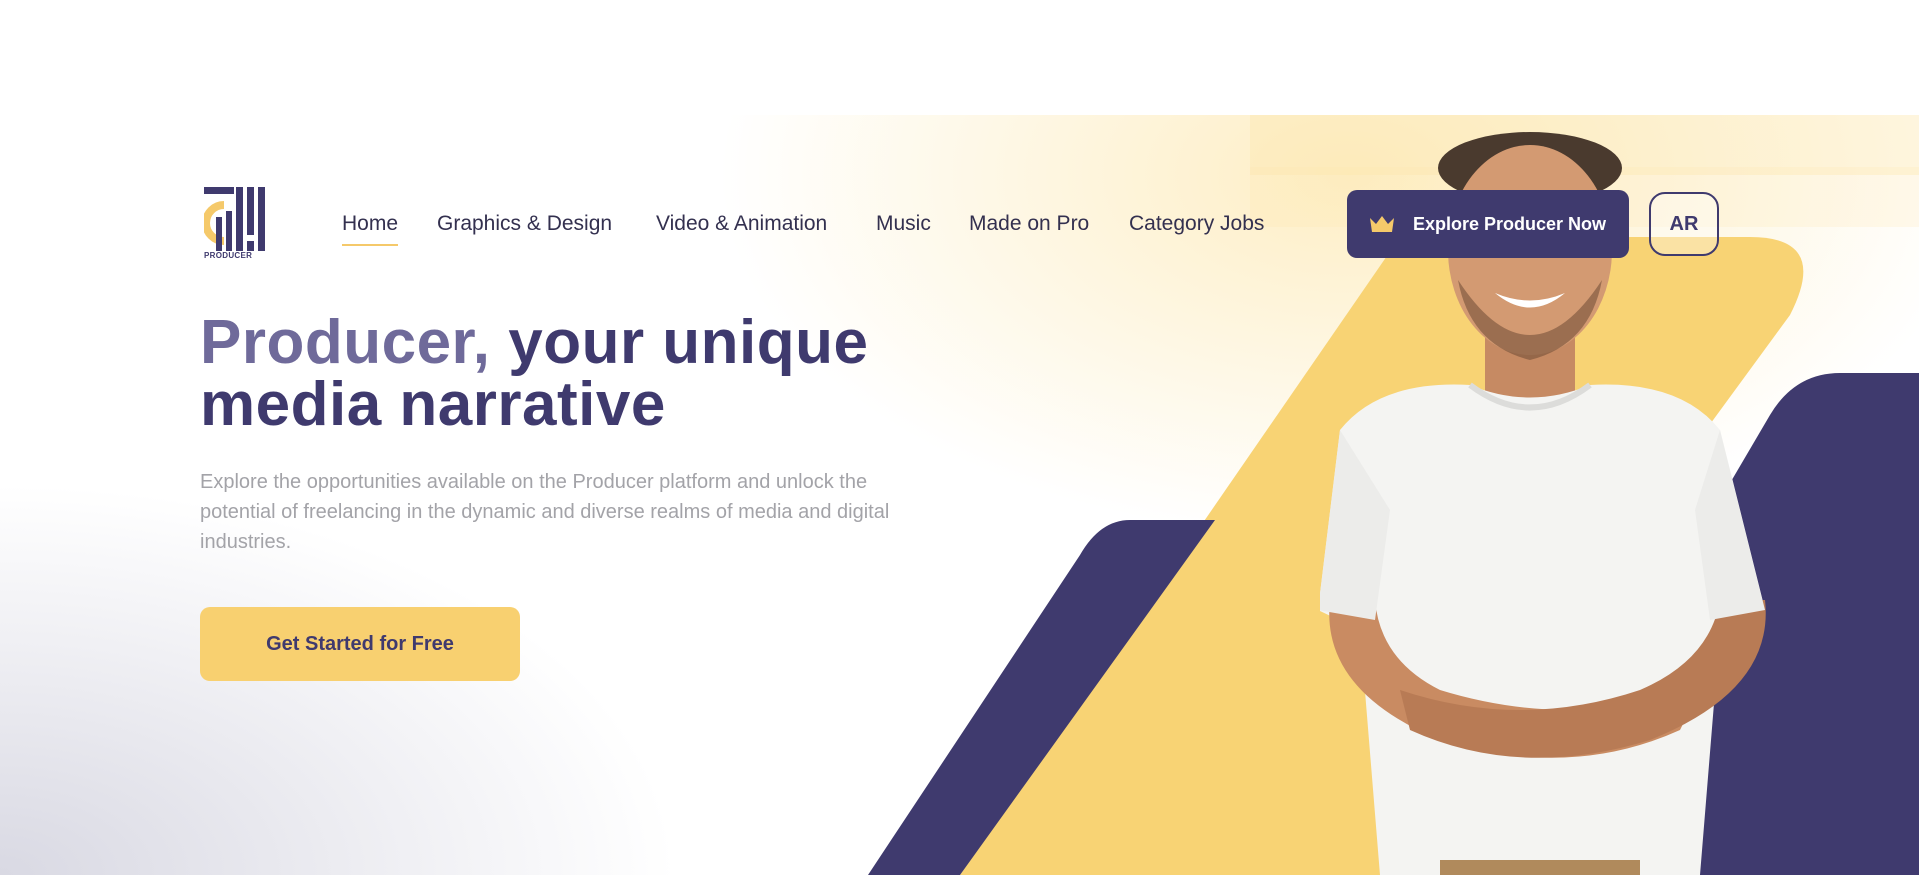 The image size is (1919, 875). I want to click on nav-item-made-on-pro: Made on Pro, so click(1029, 228).